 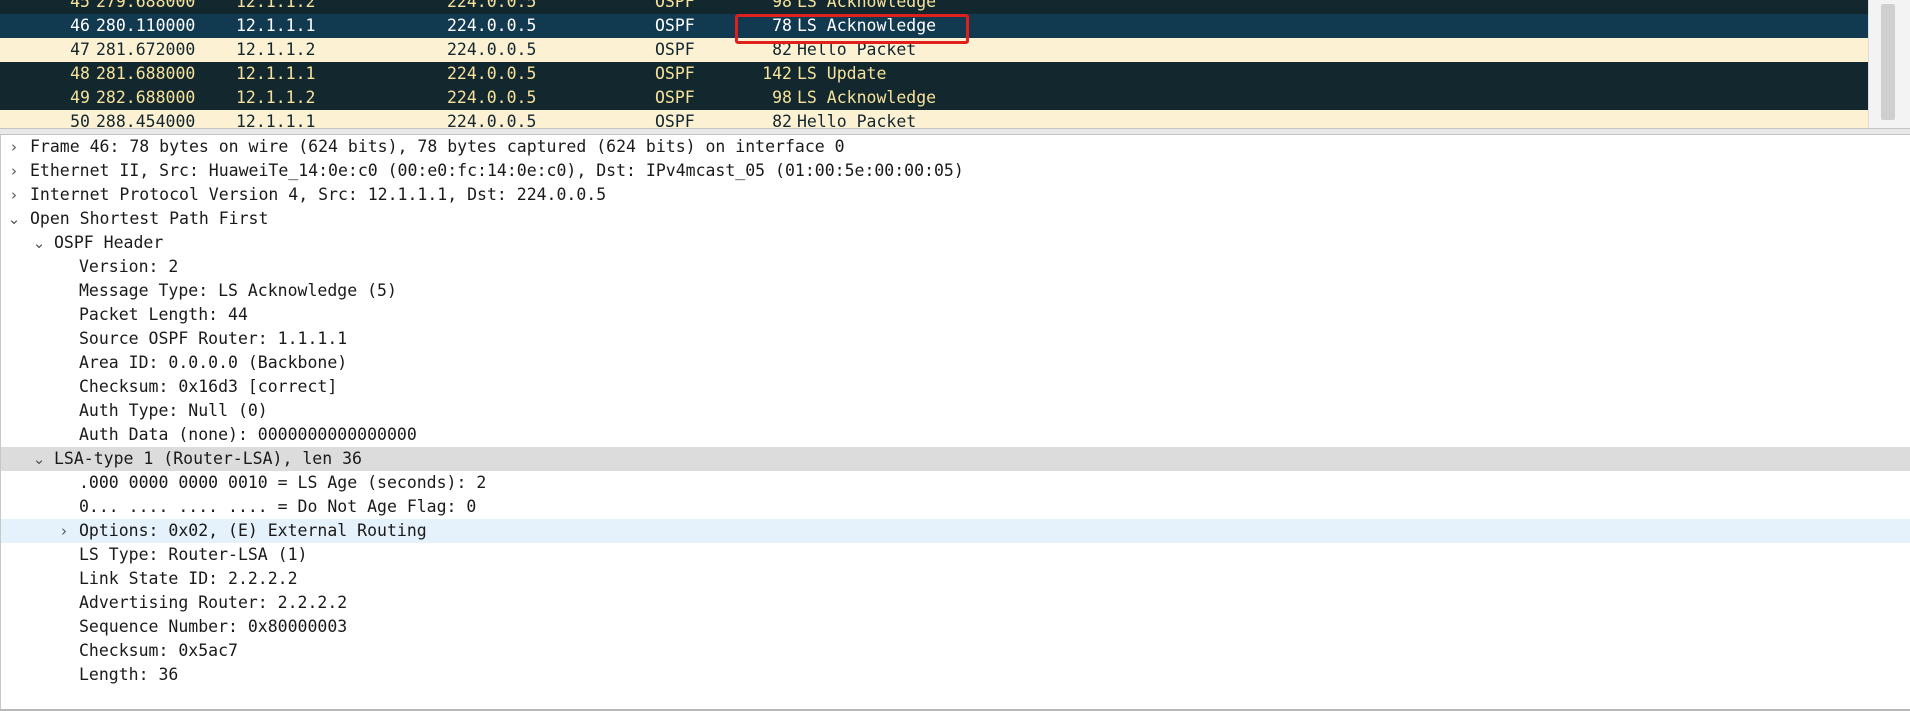 I want to click on tree-item-ls-type: LS Type: Router-LSA (1), so click(x=955, y=555).